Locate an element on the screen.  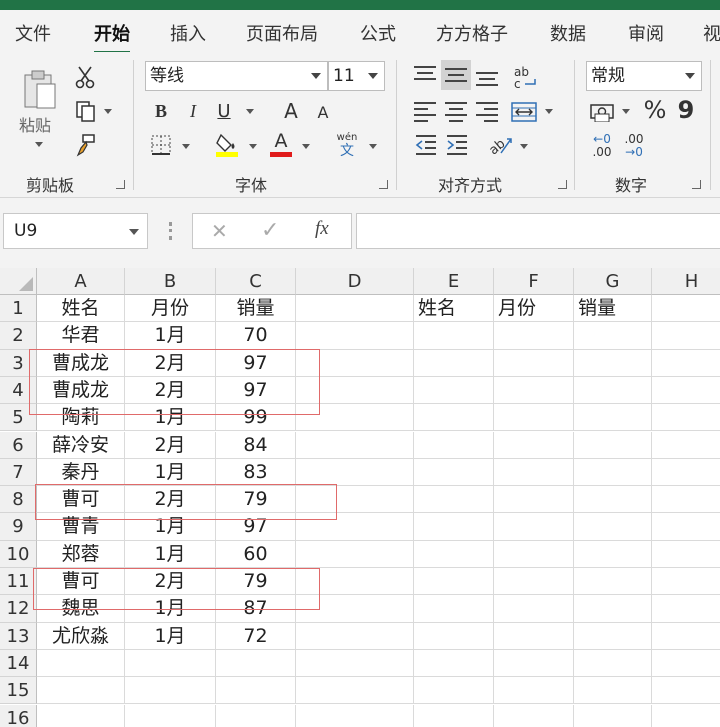
cell-f10 is located at coordinates (534, 554).